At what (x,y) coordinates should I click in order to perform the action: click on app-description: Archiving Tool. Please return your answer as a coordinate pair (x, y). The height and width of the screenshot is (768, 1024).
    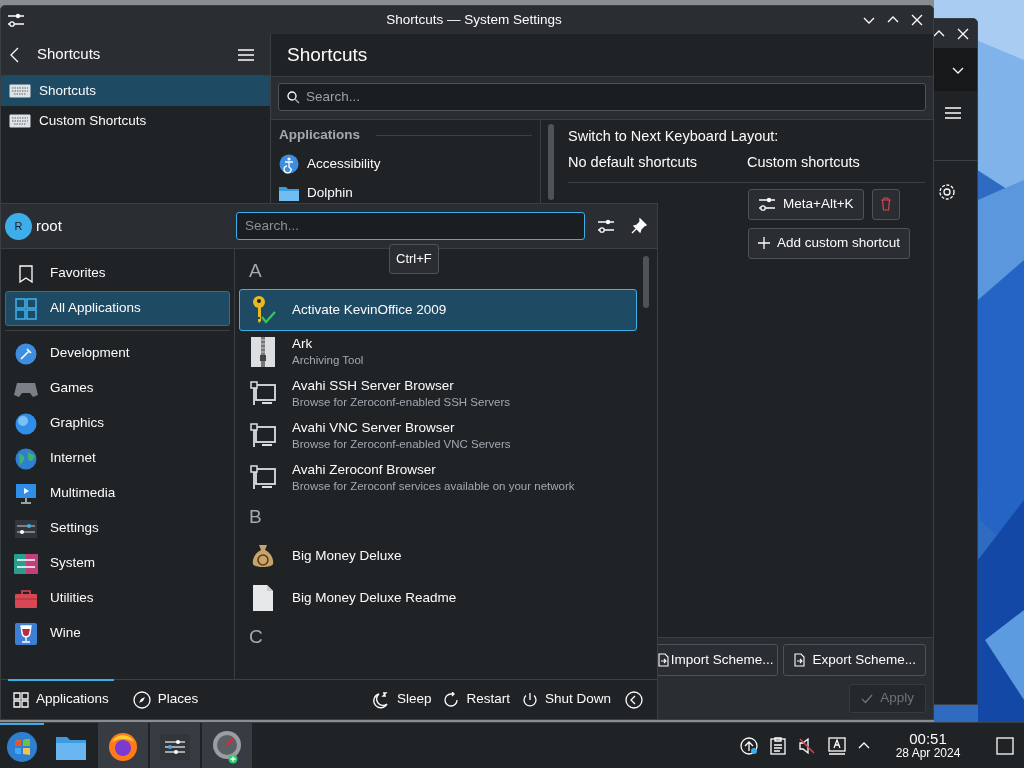
    Looking at the image, I should click on (328, 360).